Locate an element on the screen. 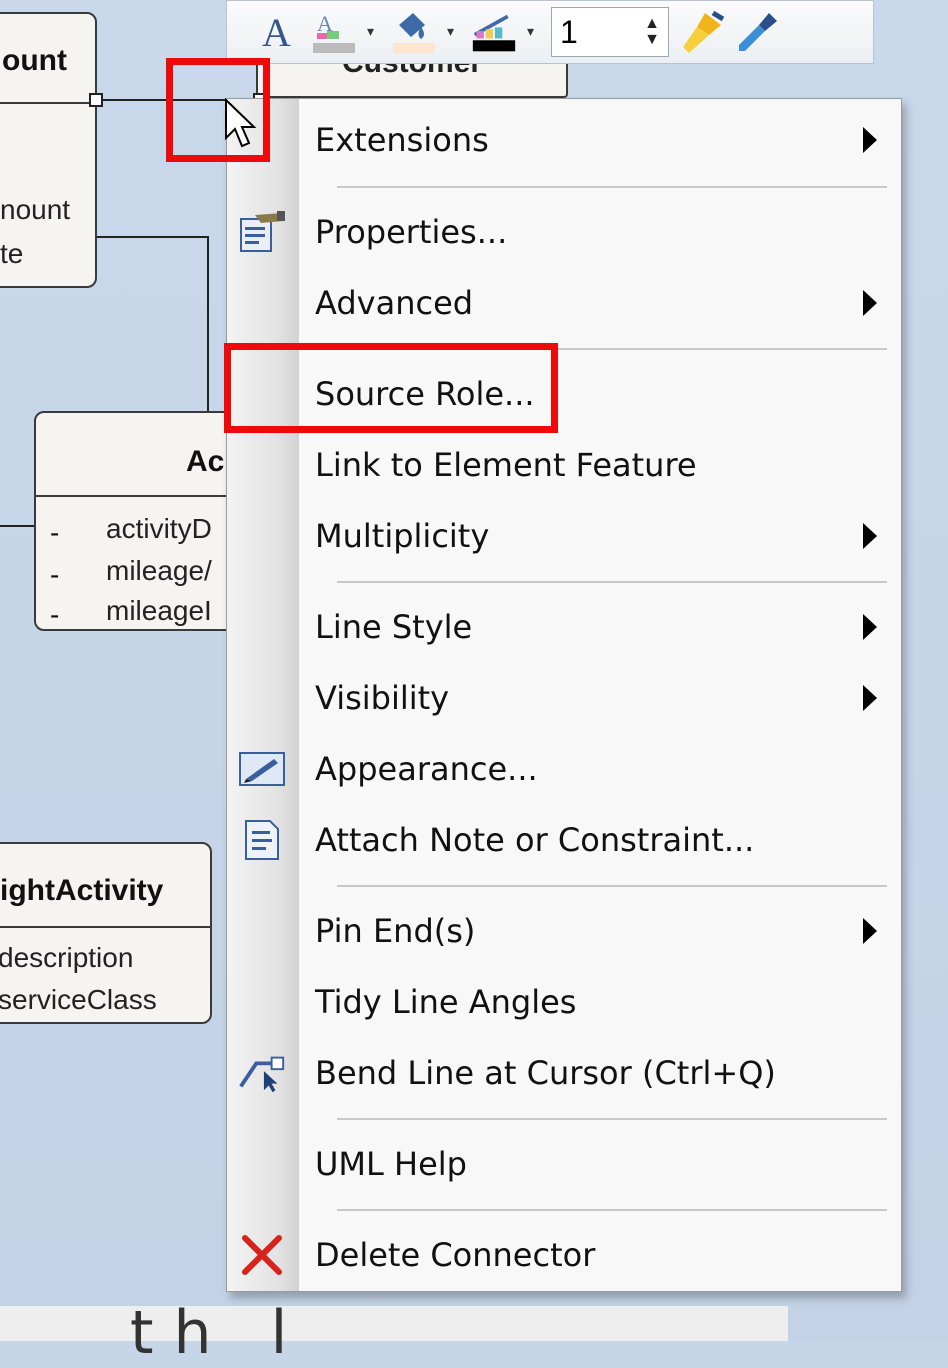  menu-item-label: Bend Line at Cursor (Ctrl+Q) is located at coordinates (545, 1073).